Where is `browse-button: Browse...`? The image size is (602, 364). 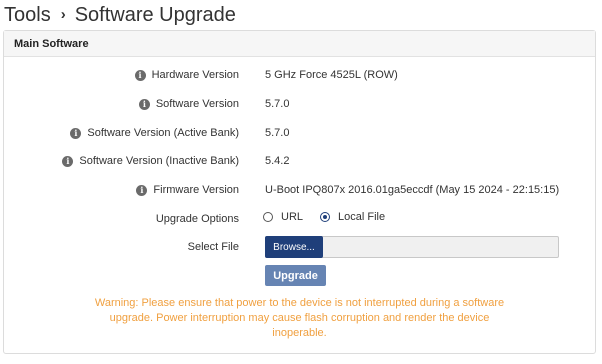 browse-button: Browse... is located at coordinates (294, 247).